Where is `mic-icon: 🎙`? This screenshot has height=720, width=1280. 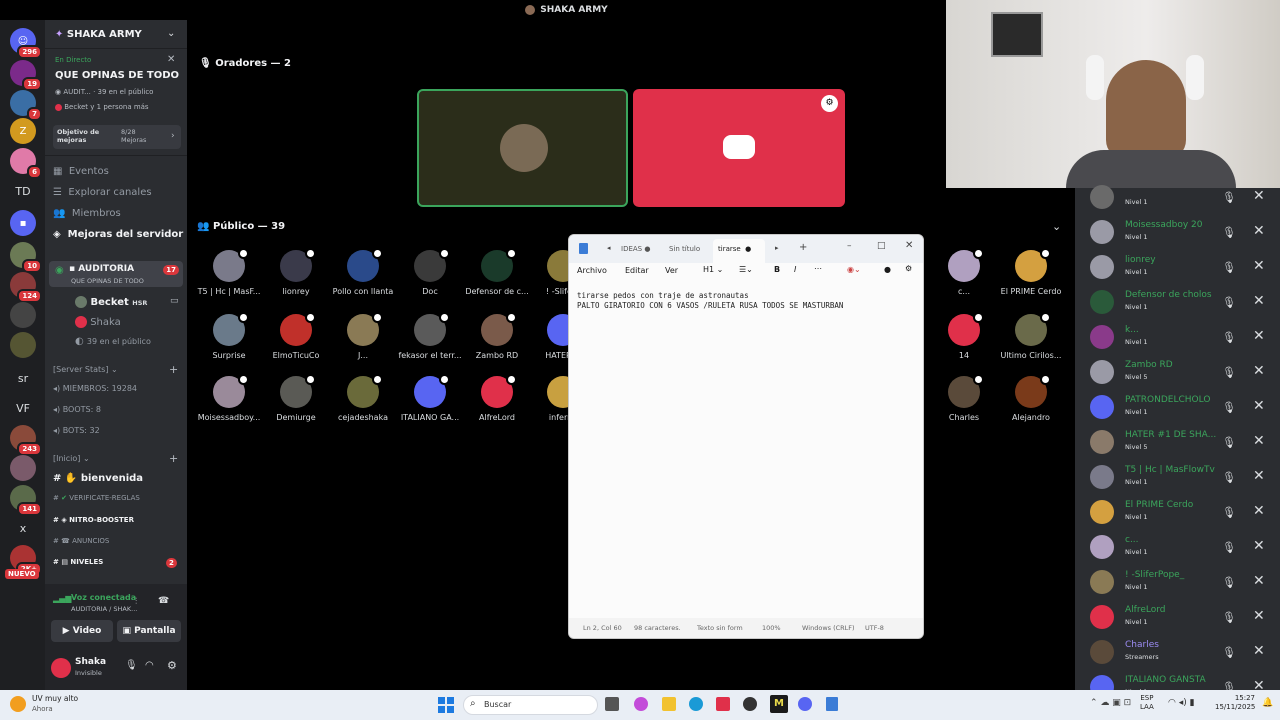 mic-icon: 🎙 is located at coordinates (131, 665).